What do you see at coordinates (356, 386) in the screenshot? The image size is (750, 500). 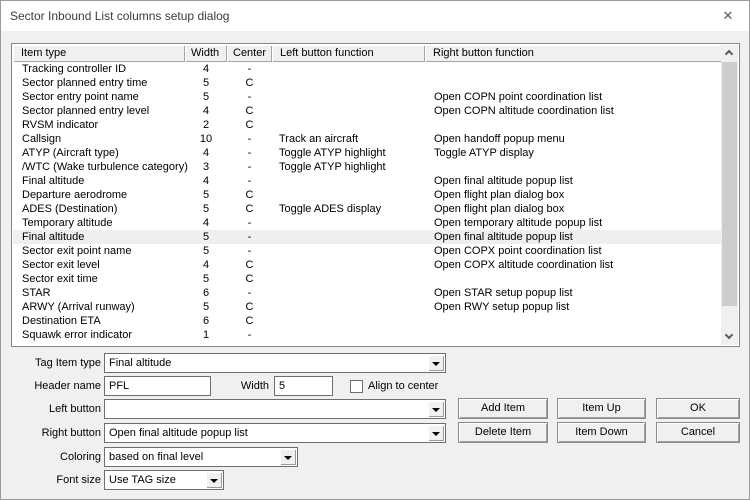 I see `align-to-center-checkbox` at bounding box center [356, 386].